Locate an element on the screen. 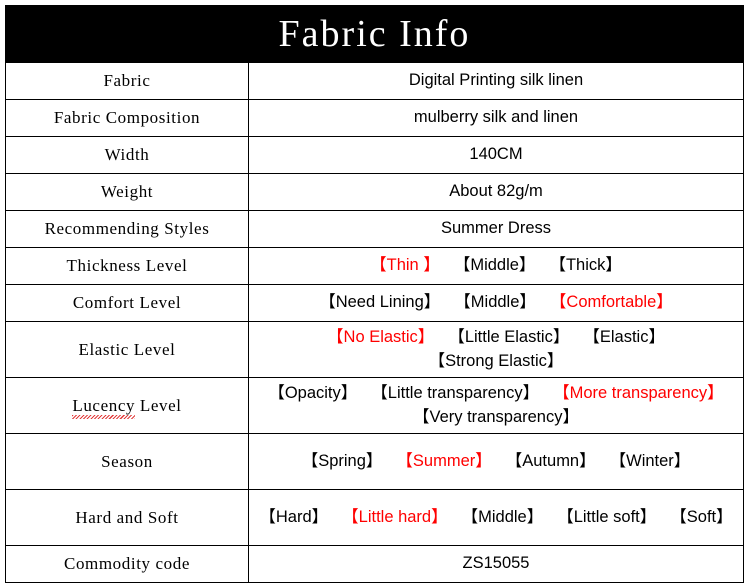 This screenshot has height=583, width=750. option-selected: 【No Elastic】 is located at coordinates (380, 338).